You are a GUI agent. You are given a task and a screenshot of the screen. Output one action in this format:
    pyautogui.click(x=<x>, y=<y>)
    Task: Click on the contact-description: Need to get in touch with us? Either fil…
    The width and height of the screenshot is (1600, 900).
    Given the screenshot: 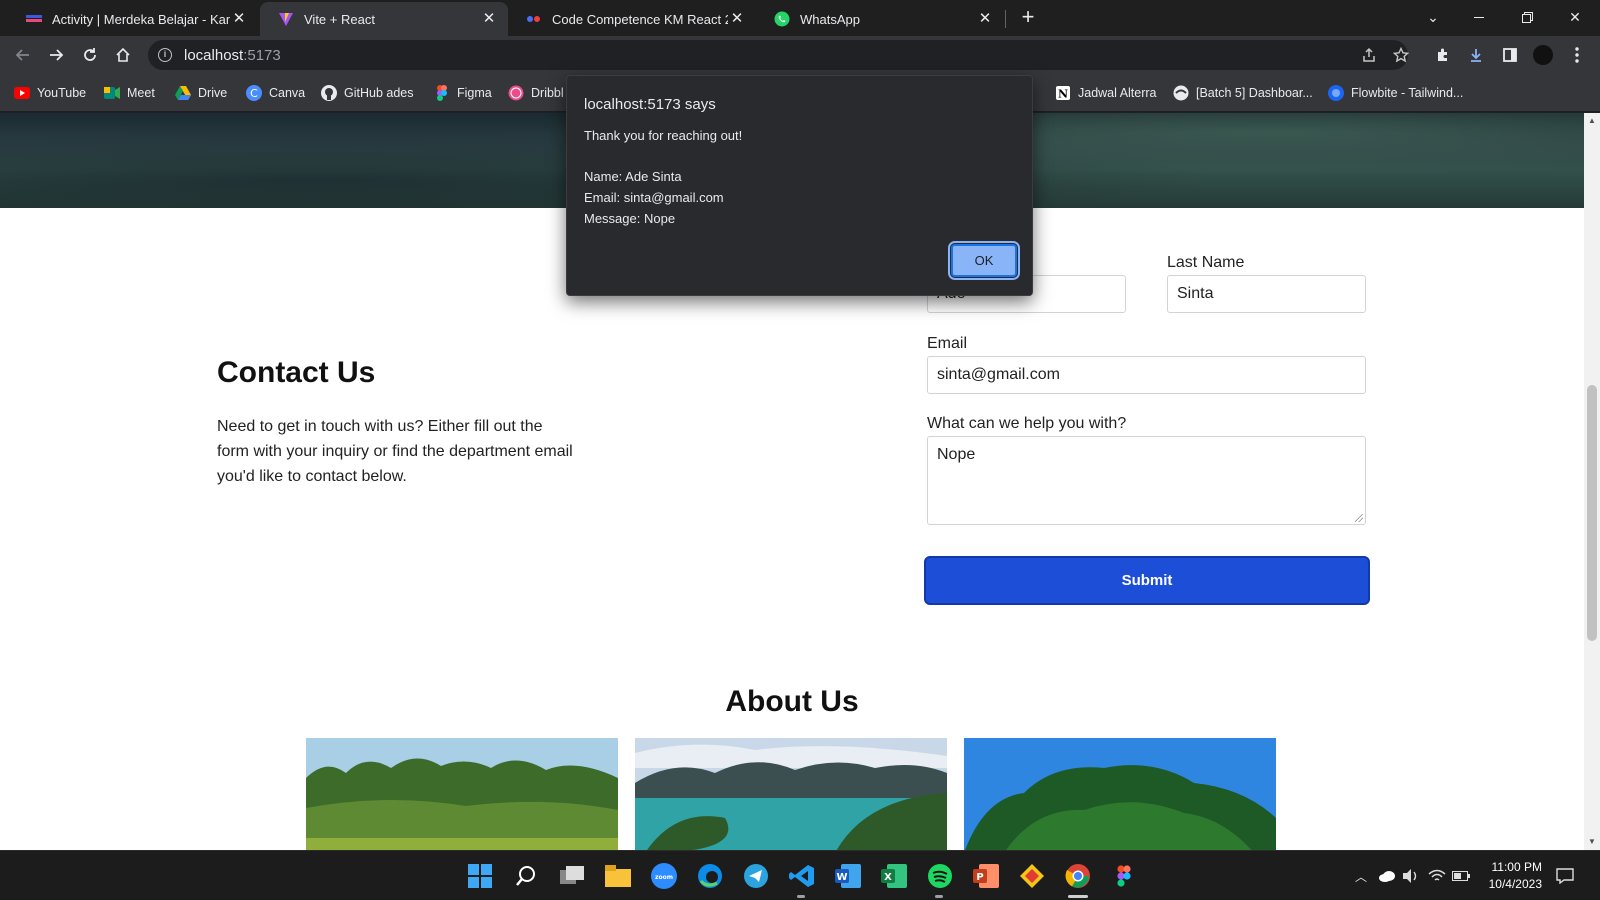 What is the action you would take?
    pyautogui.click(x=395, y=451)
    